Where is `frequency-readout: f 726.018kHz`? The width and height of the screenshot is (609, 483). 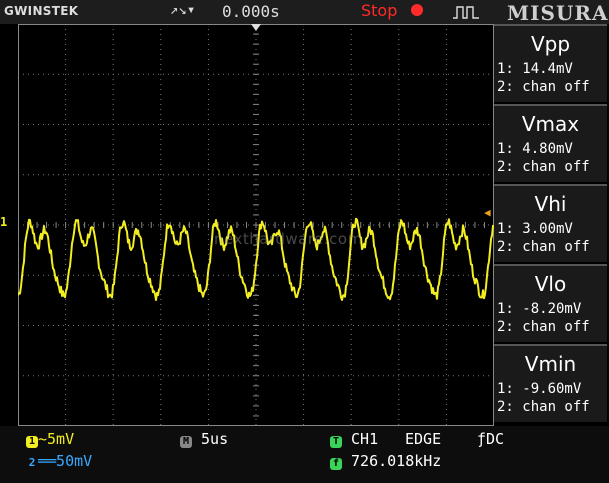 frequency-readout: f 726.018kHz is located at coordinates (385, 461).